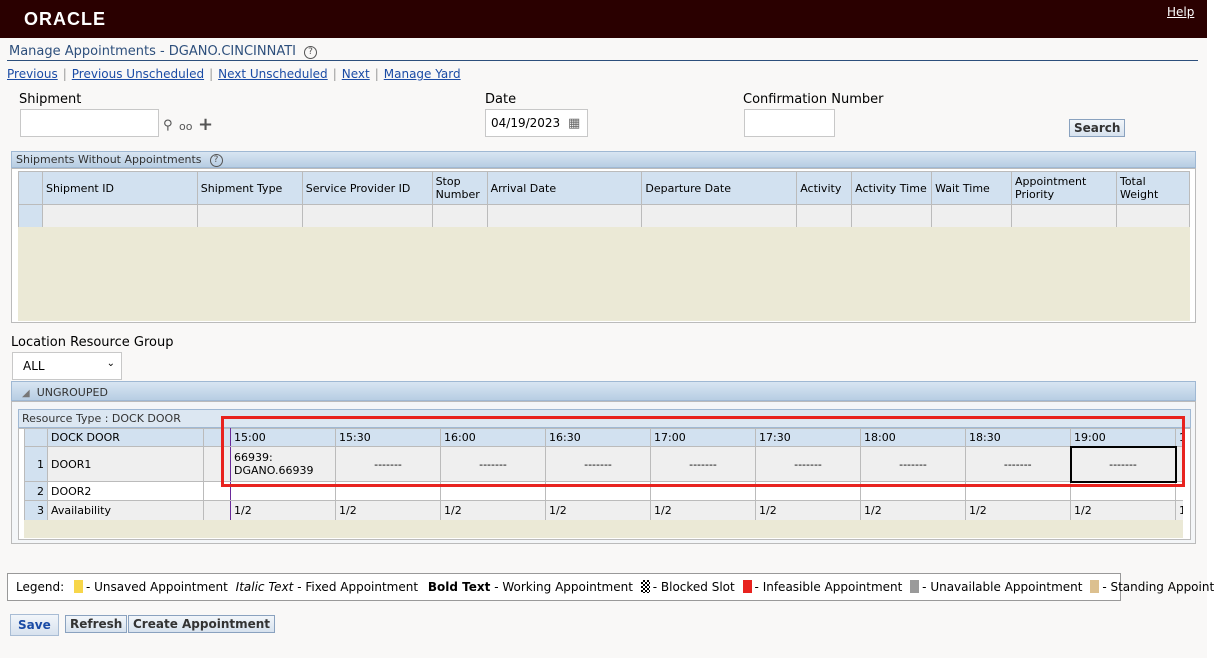 The height and width of the screenshot is (658, 1215). I want to click on chevron-down-icon: ⌄, so click(110, 363).